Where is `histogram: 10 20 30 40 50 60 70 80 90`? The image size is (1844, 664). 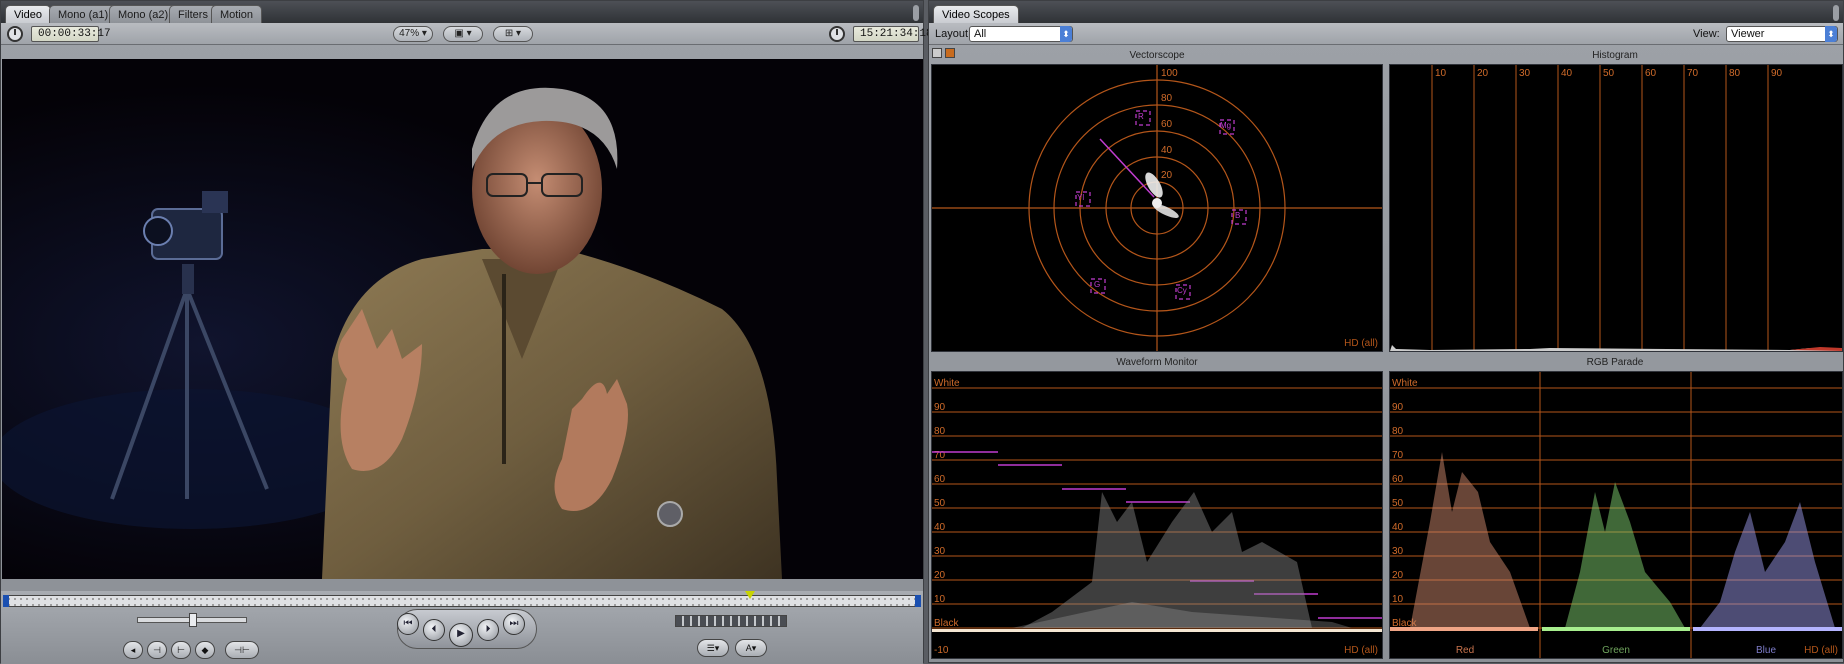
histogram: 10 20 30 40 50 60 70 80 90 is located at coordinates (1616, 208).